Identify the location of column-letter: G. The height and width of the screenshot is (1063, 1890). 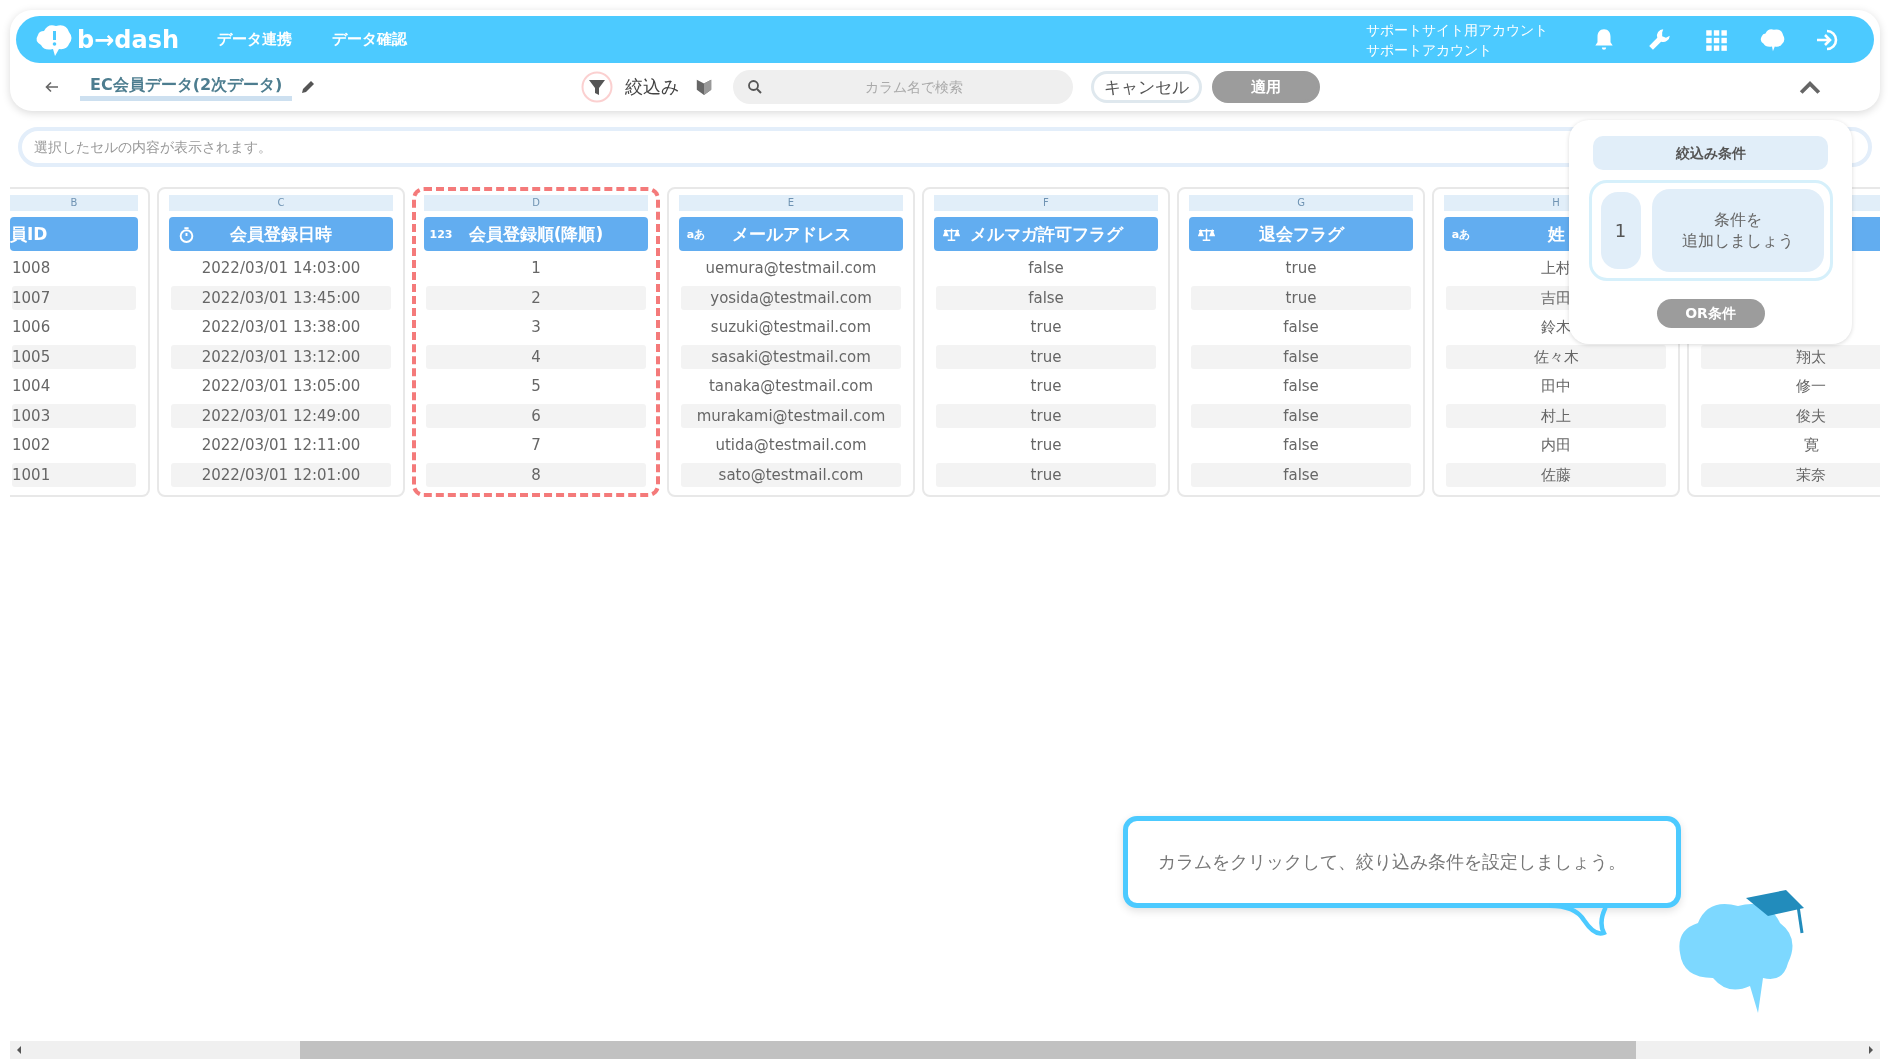
(1301, 203).